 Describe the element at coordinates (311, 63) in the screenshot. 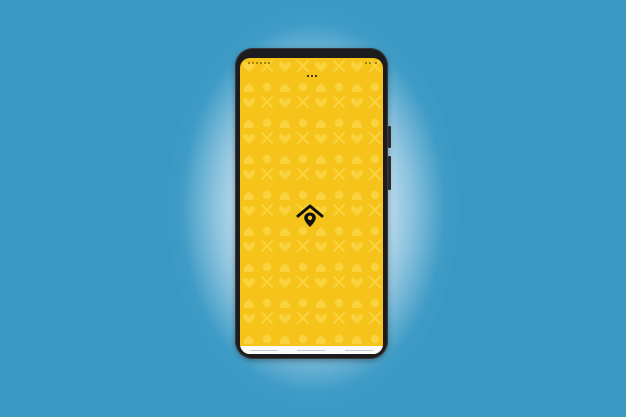

I see `status-bar` at that location.